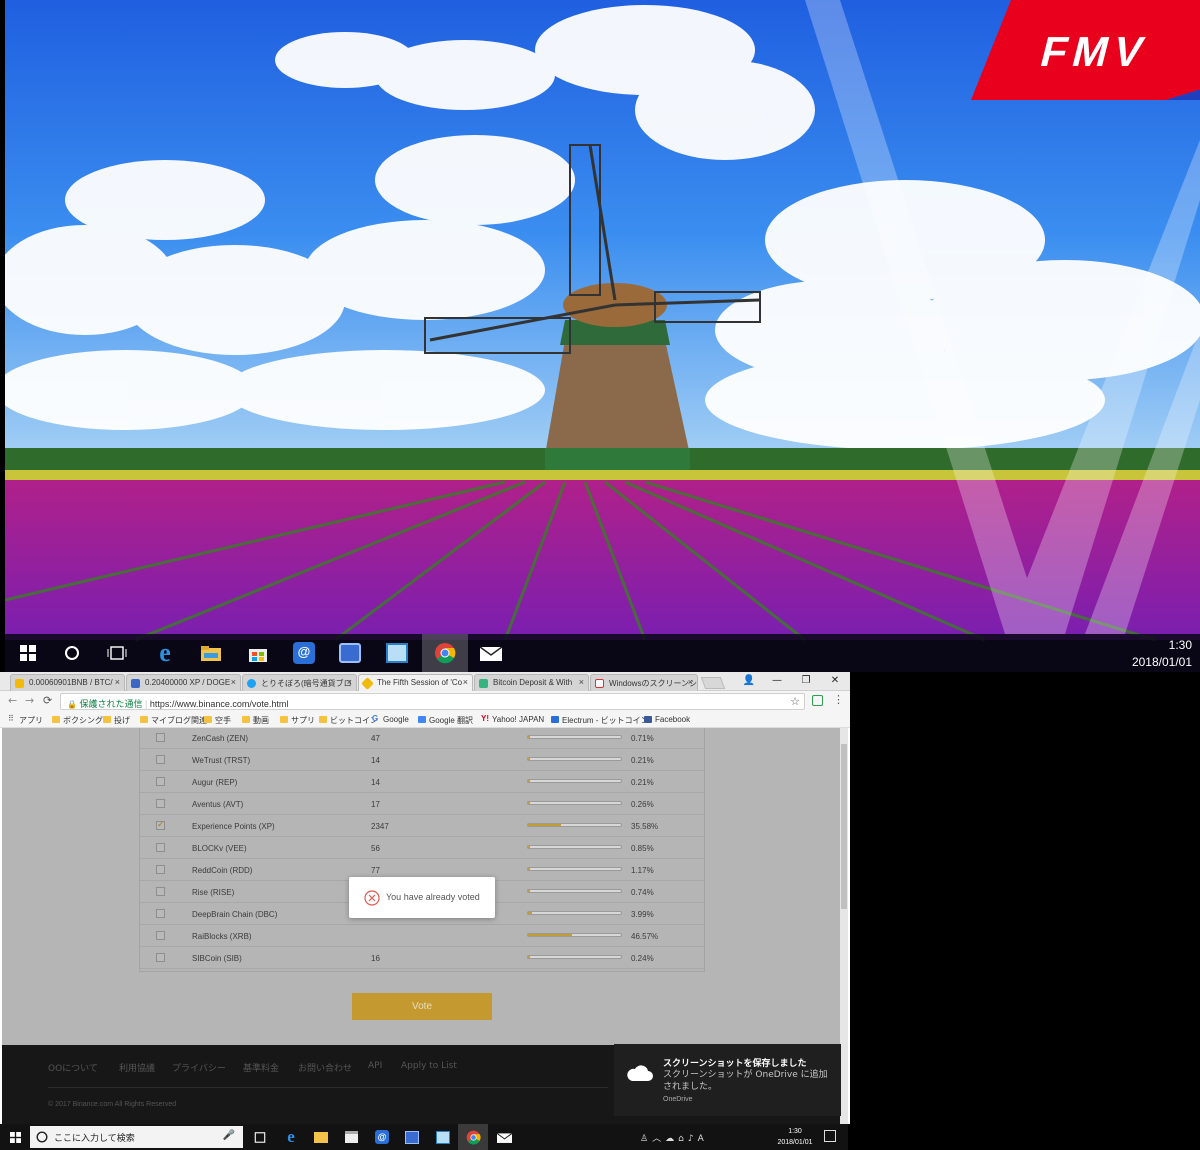 Image resolution: width=1200 pixels, height=1150 pixels. What do you see at coordinates (644, 682) in the screenshot?
I see `tab-windows-screenshot: Windowsのスクリーンショ ×` at bounding box center [644, 682].